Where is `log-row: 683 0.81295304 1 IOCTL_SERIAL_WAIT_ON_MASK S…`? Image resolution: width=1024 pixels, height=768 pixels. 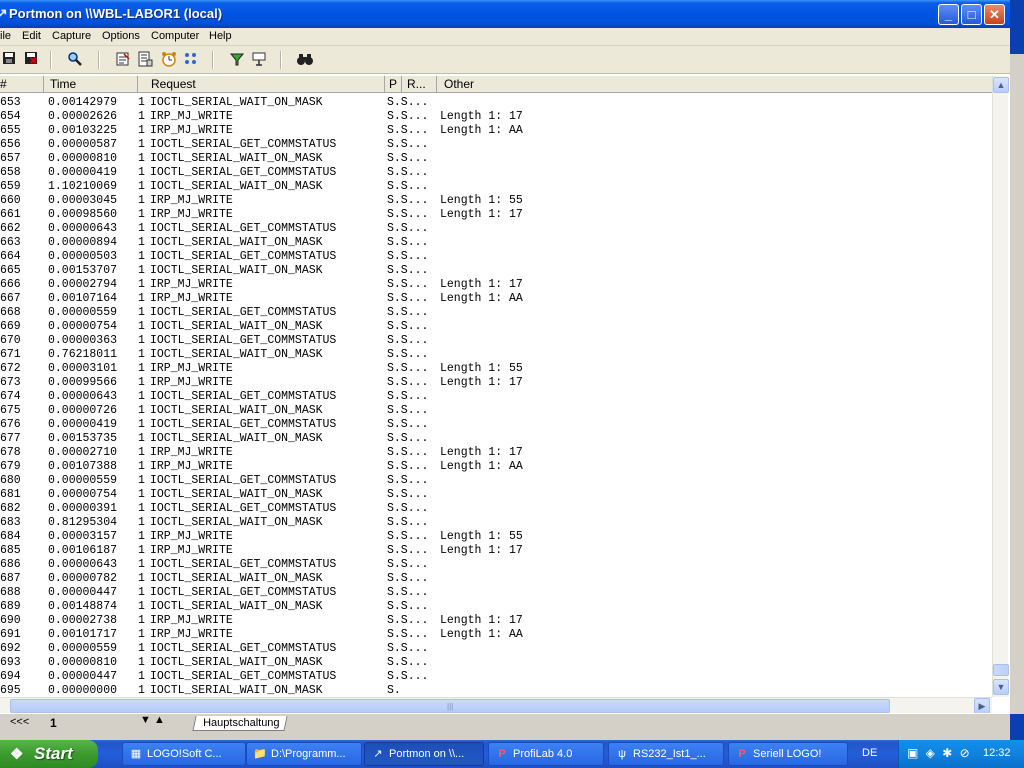
log-row: 683 0.81295304 1 IOCTL_SERIAL_WAIT_ON_MASK S… is located at coordinates (496, 523).